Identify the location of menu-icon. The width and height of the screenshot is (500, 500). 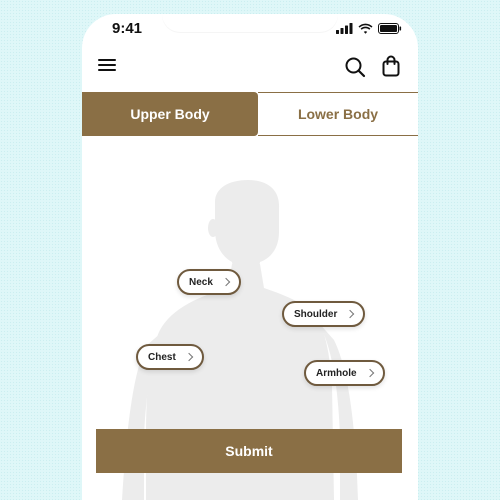
(107, 65).